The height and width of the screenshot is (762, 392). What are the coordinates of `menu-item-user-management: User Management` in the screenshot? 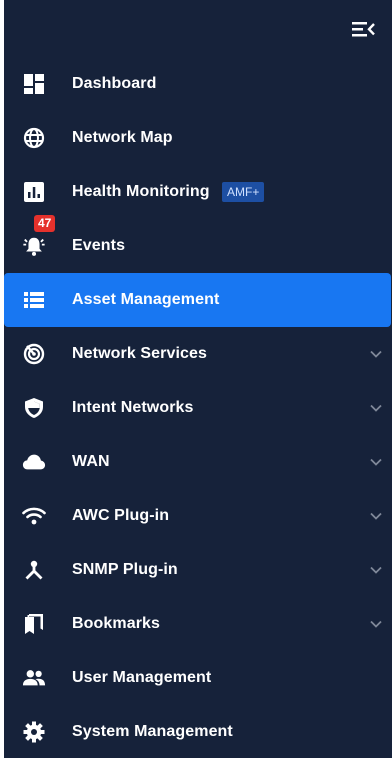 It's located at (198, 678).